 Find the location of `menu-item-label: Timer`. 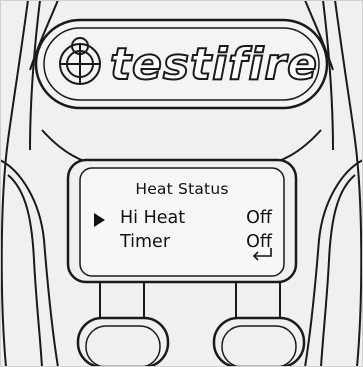

menu-item-label: Timer is located at coordinates (145, 242).